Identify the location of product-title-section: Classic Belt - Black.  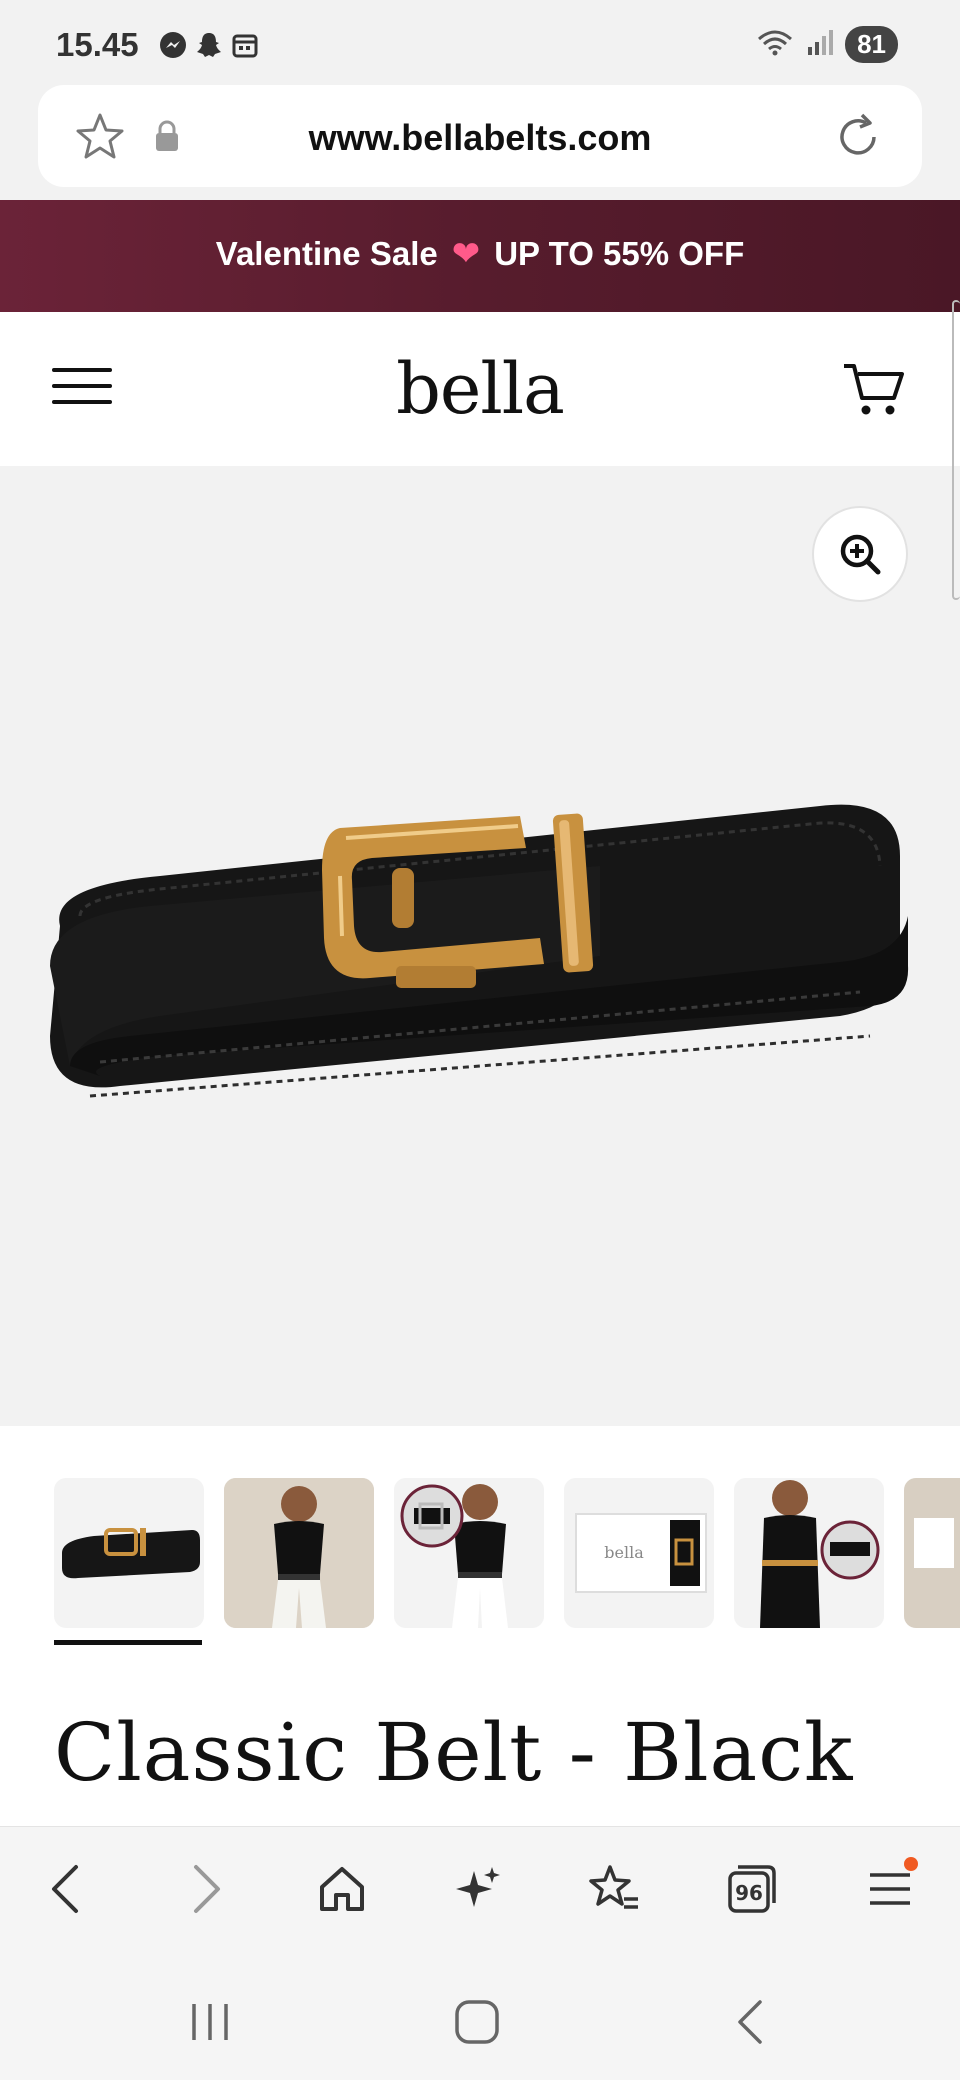
(480, 1761).